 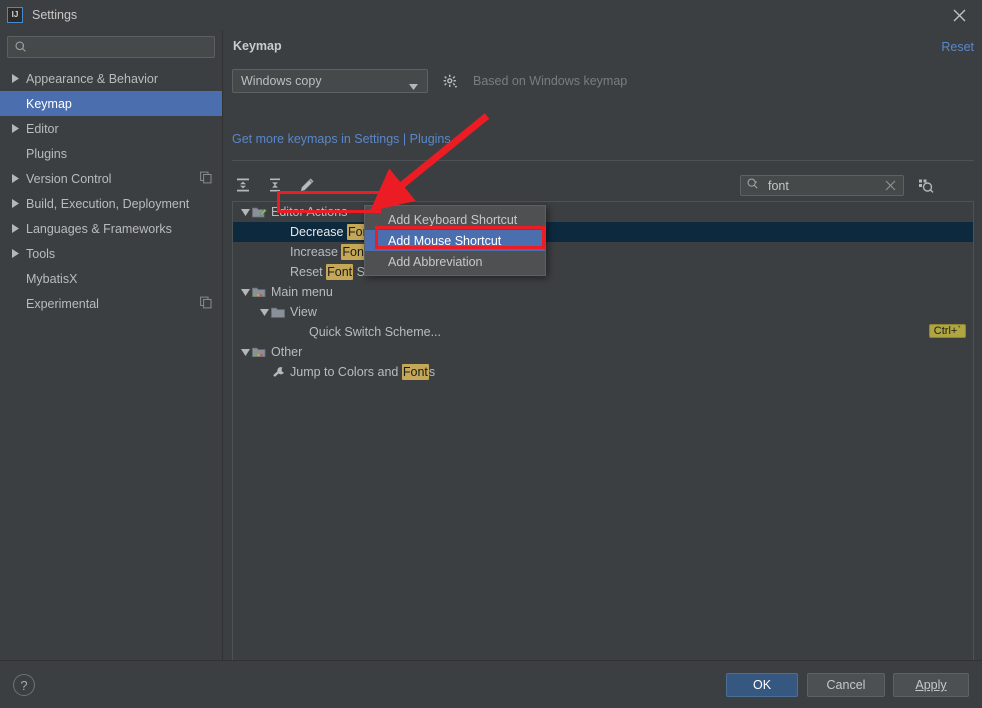 I want to click on help-question-icon: ?, so click(x=24, y=685).